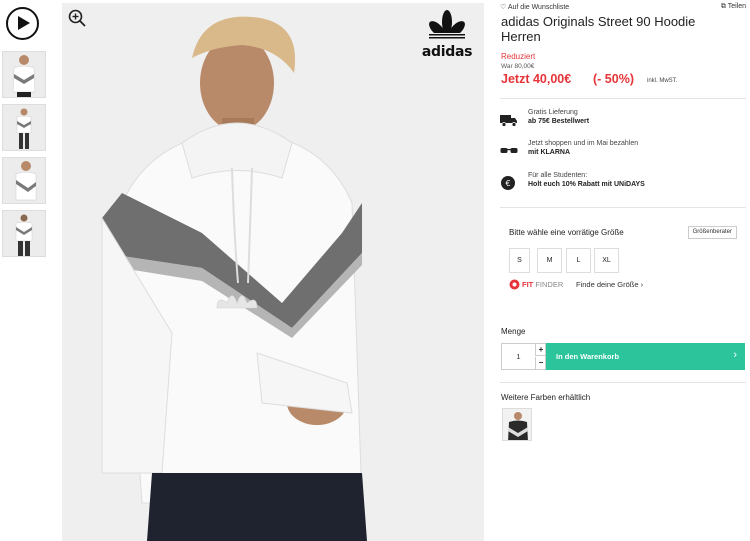 The width and height of the screenshot is (750, 541). I want to click on wishlist-label: Auf die Wunschliste, so click(538, 7).